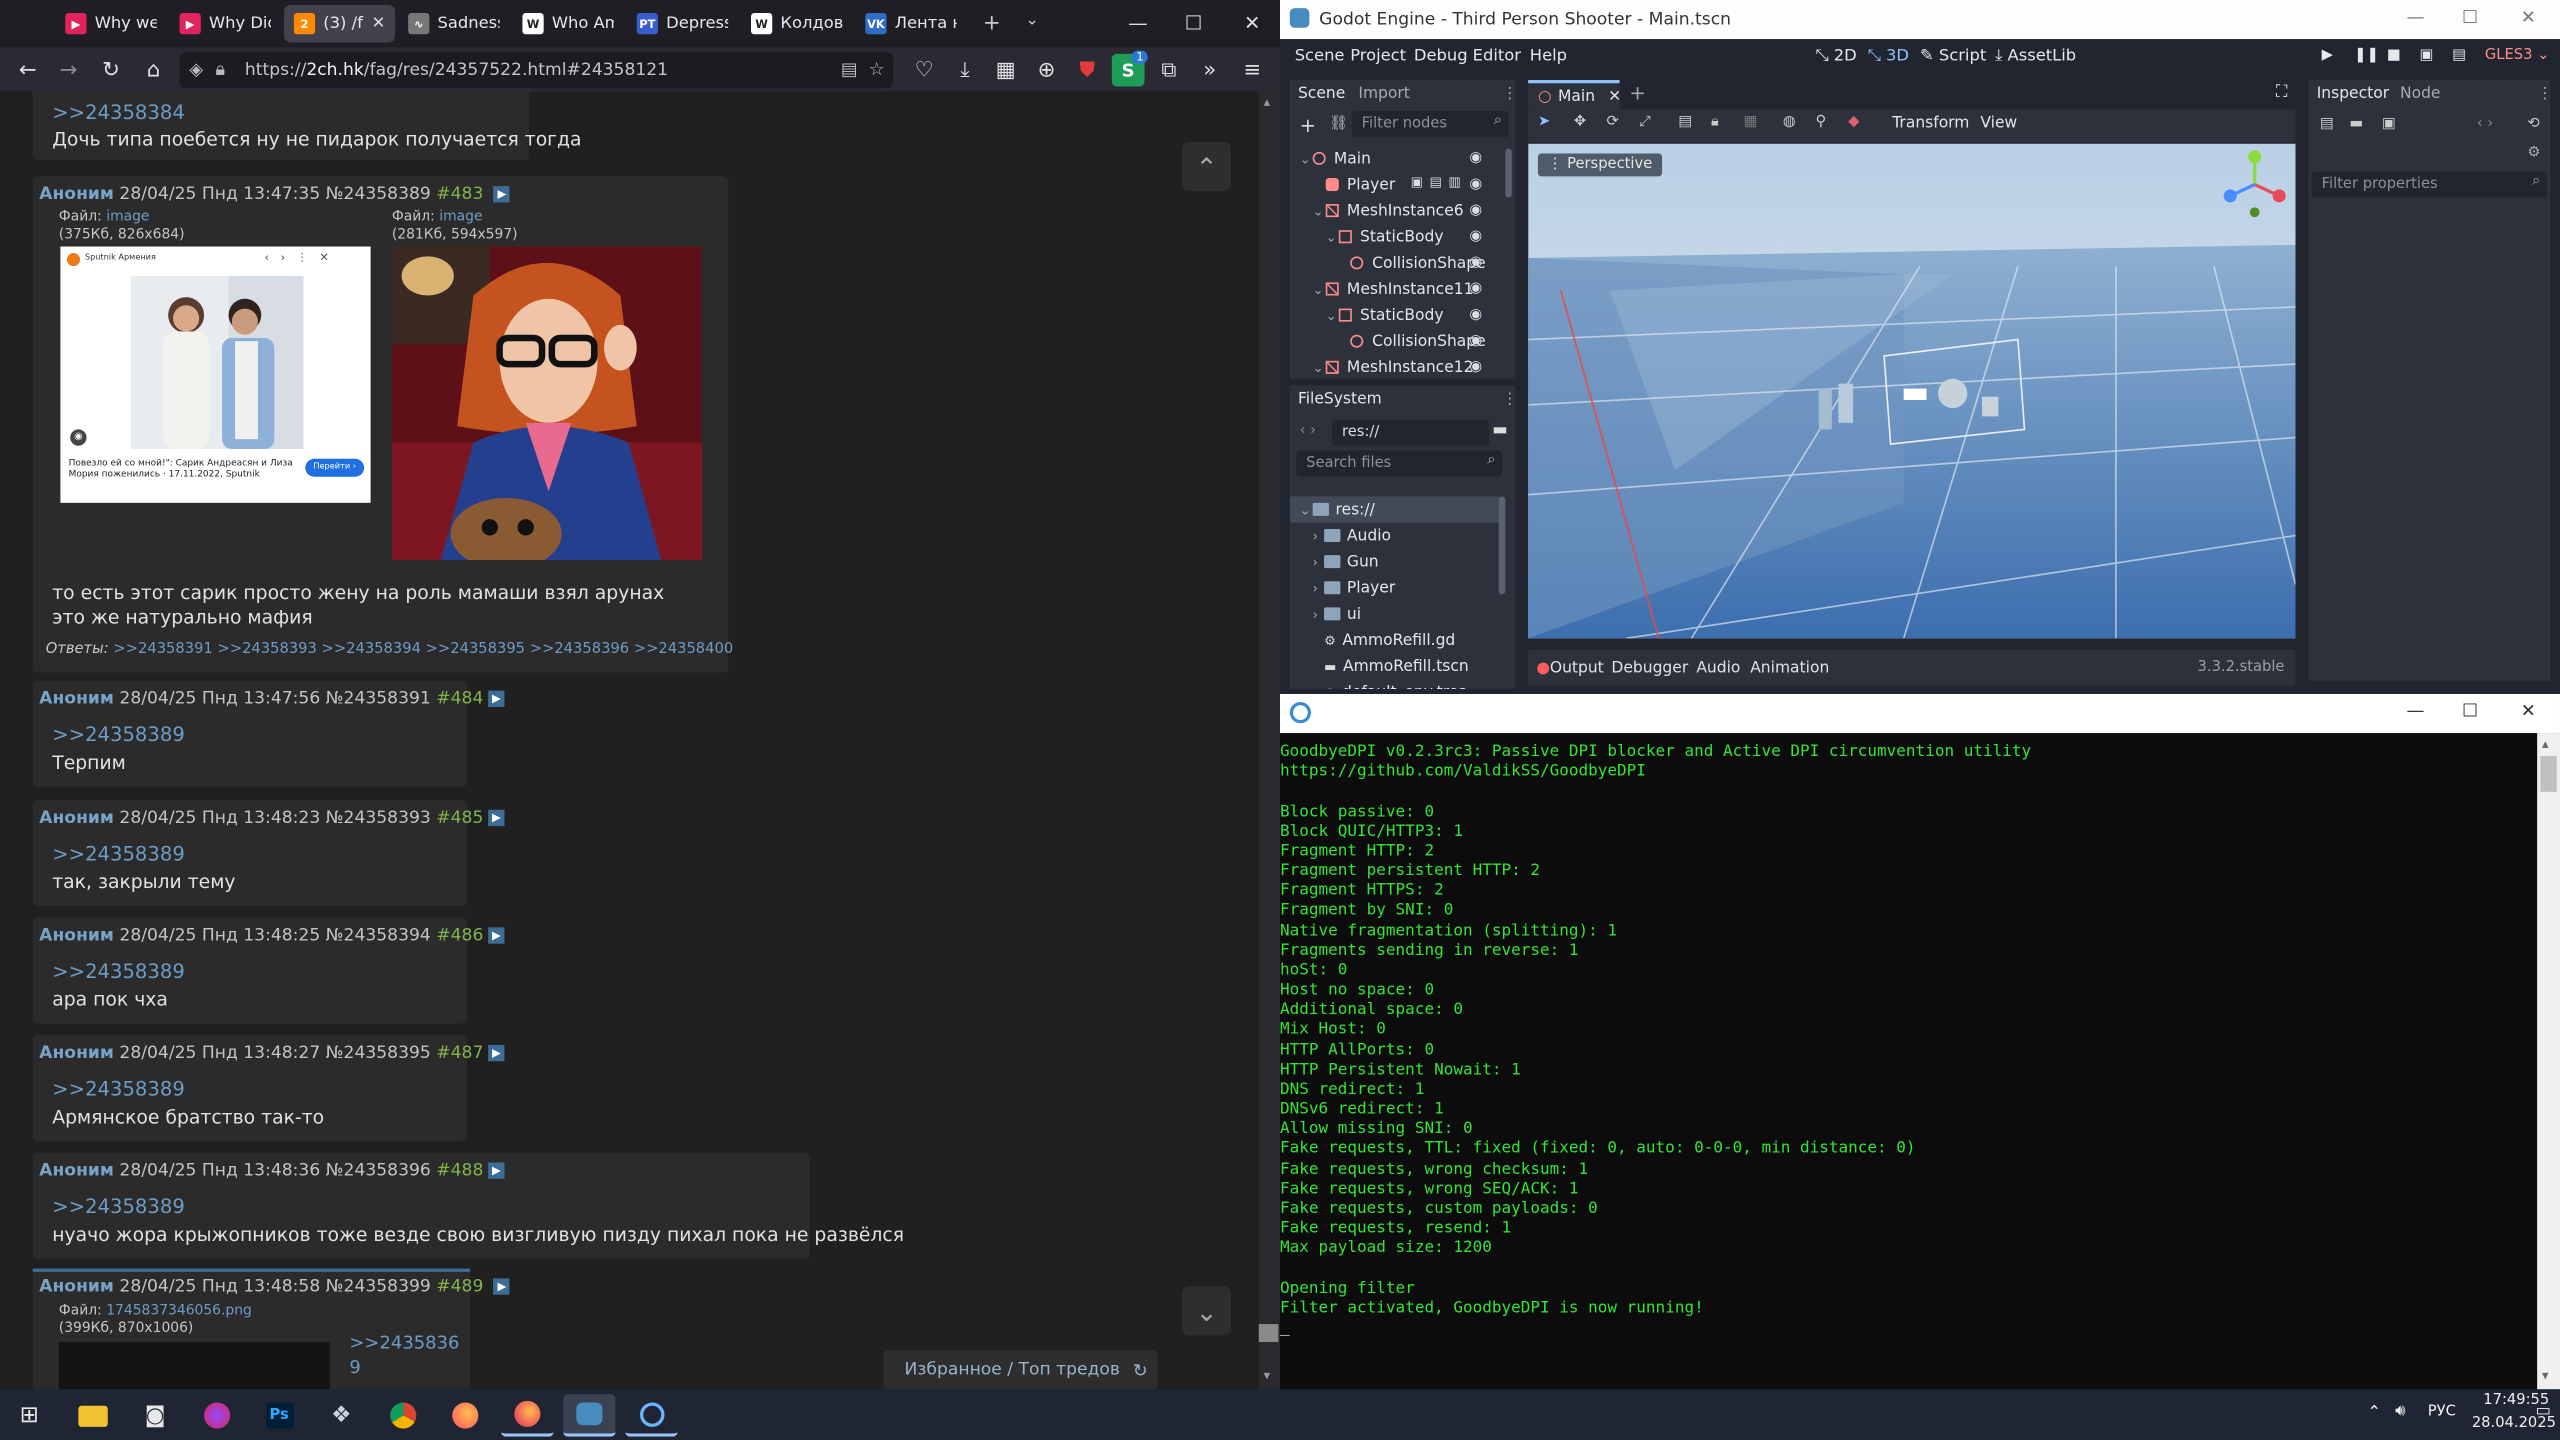  I want to click on chrome-icon, so click(403, 1415).